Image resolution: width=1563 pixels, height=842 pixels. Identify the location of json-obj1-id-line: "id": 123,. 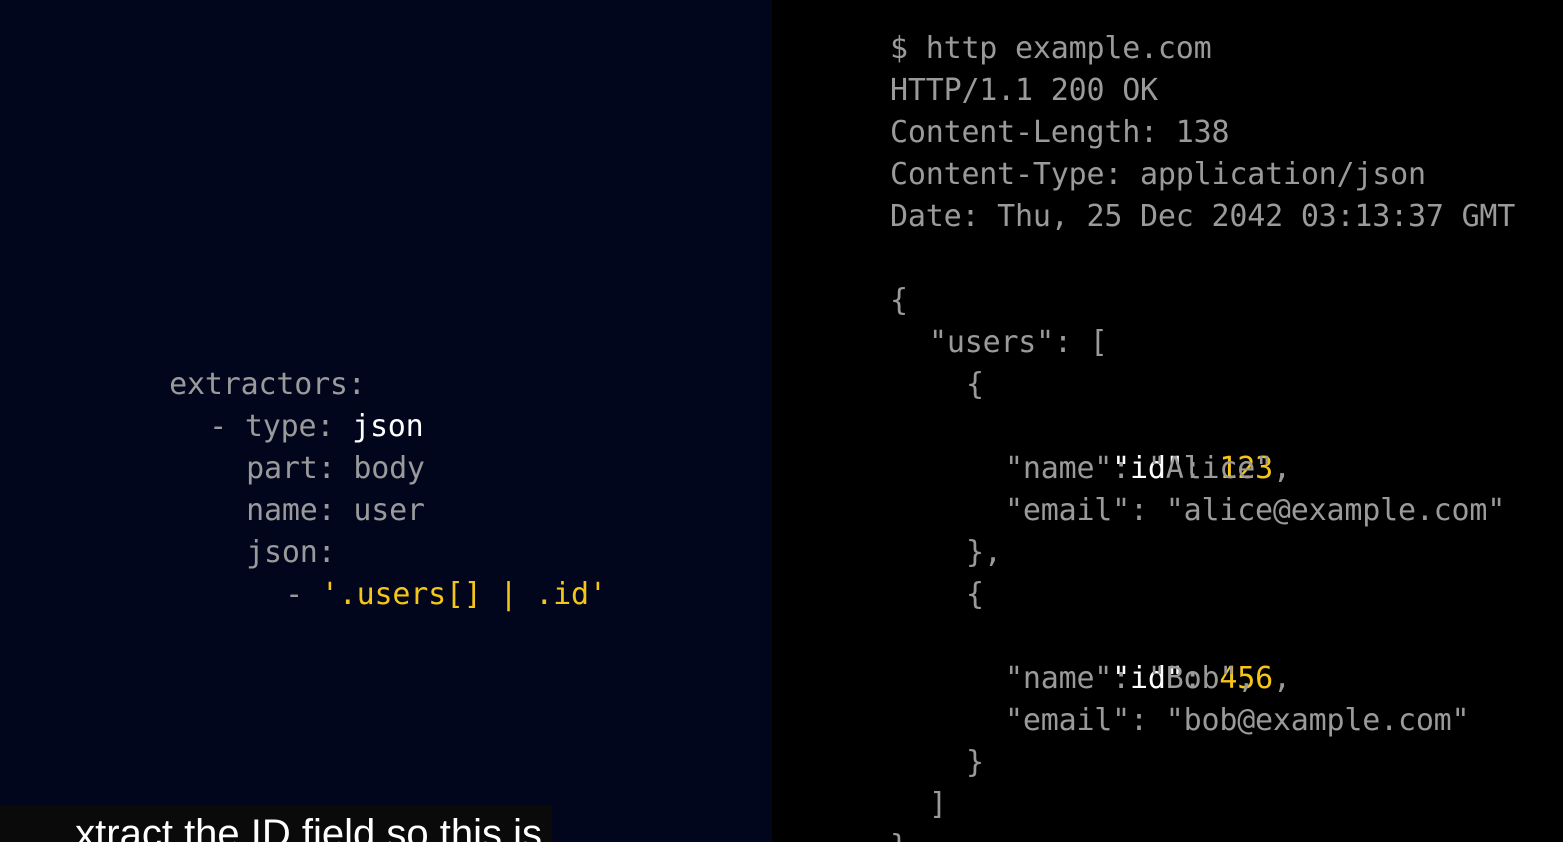
(1148, 446).